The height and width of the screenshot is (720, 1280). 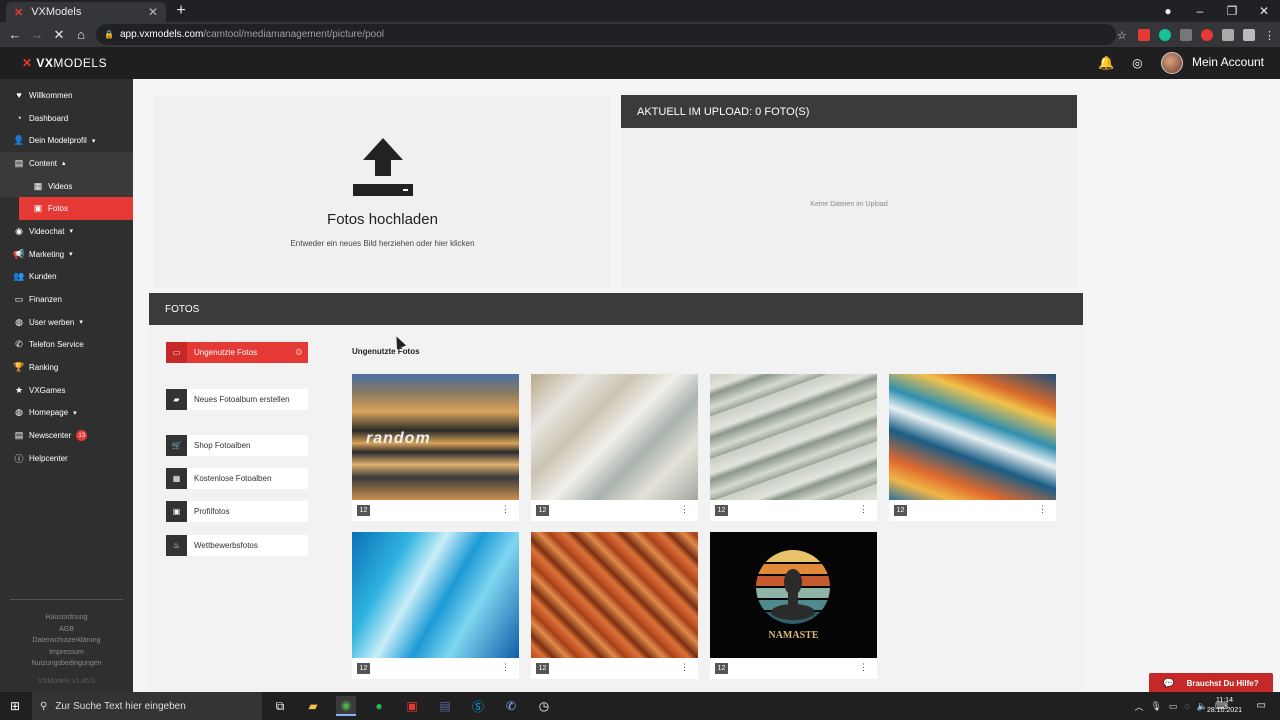 What do you see at coordinates (379, 706) in the screenshot?
I see `spotify-icon: ●` at bounding box center [379, 706].